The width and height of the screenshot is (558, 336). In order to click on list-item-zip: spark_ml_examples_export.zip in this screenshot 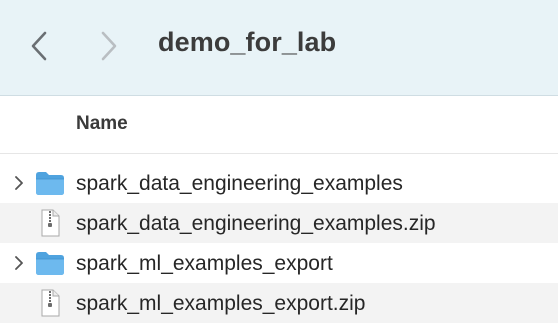, I will do `click(279, 303)`.